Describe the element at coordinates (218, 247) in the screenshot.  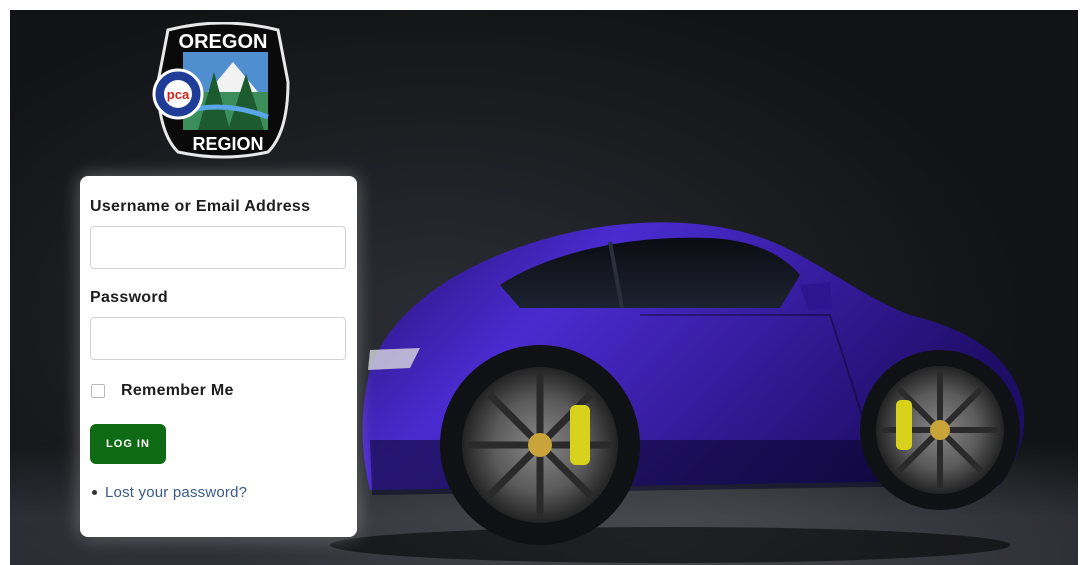
I see `username-input` at that location.